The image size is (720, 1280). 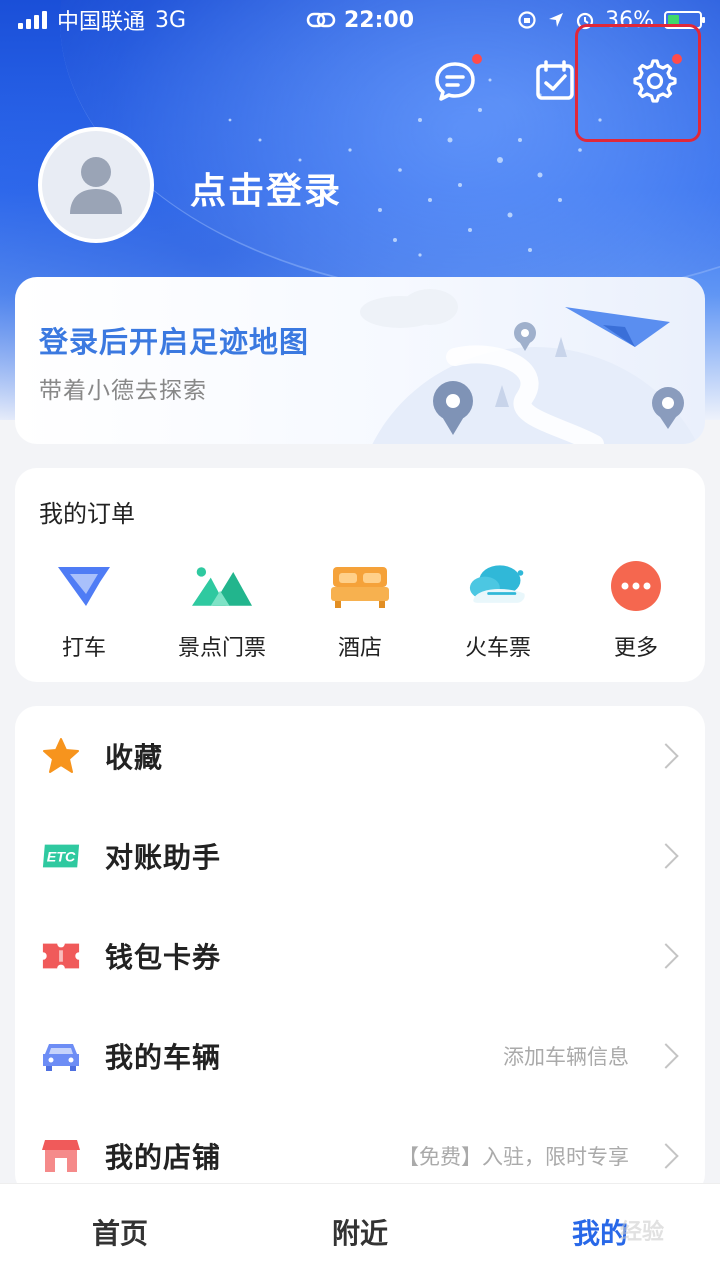 What do you see at coordinates (87, 514) in the screenshot?
I see `orders-title: 我的订单` at bounding box center [87, 514].